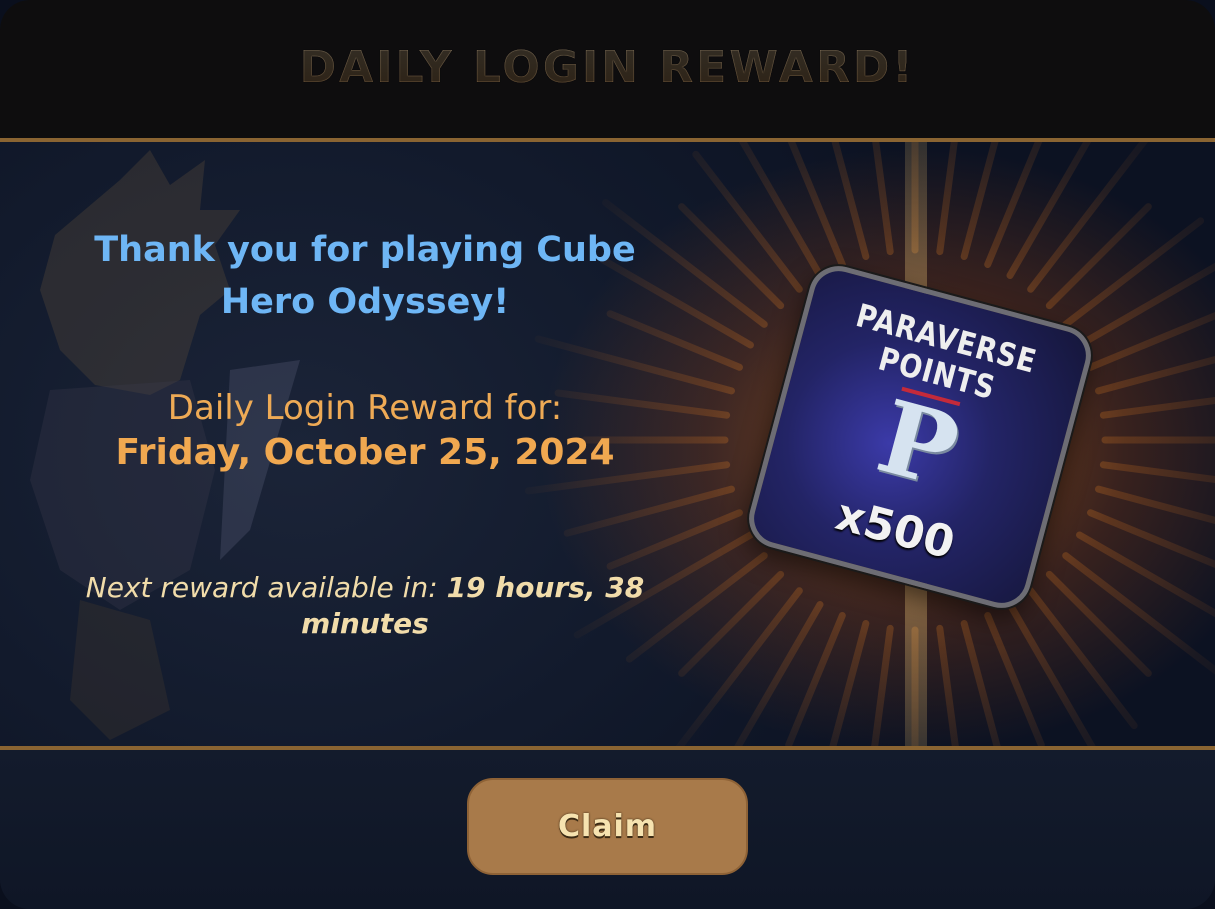  I want to click on next-reward-label: Next reward available in:, so click(261, 587).